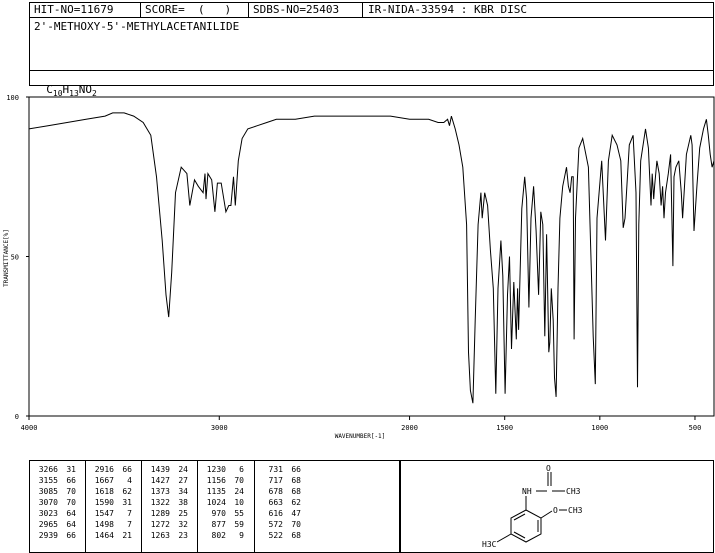  What do you see at coordinates (239, 502) in the screenshot?
I see `peak-transmittance: 10` at bounding box center [239, 502].